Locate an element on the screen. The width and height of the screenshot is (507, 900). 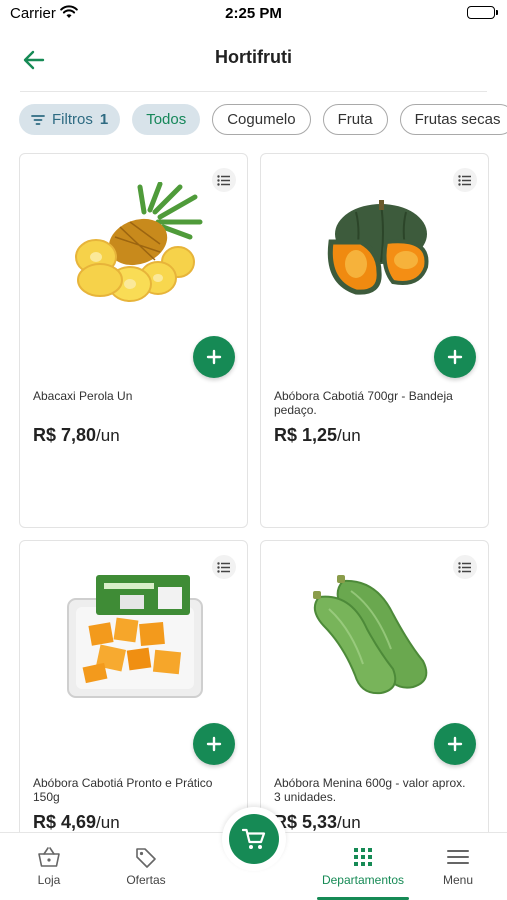
product-price: R$ 4,69/un is located at coordinates (76, 822).